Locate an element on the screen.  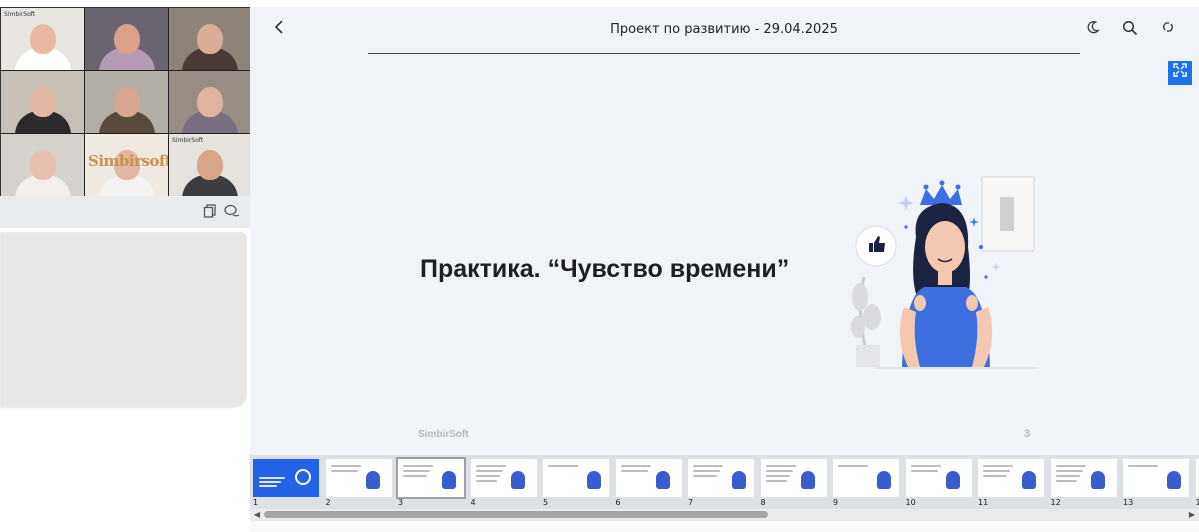
slide-thumbnail: 12 is located at coordinates (1083, 482).